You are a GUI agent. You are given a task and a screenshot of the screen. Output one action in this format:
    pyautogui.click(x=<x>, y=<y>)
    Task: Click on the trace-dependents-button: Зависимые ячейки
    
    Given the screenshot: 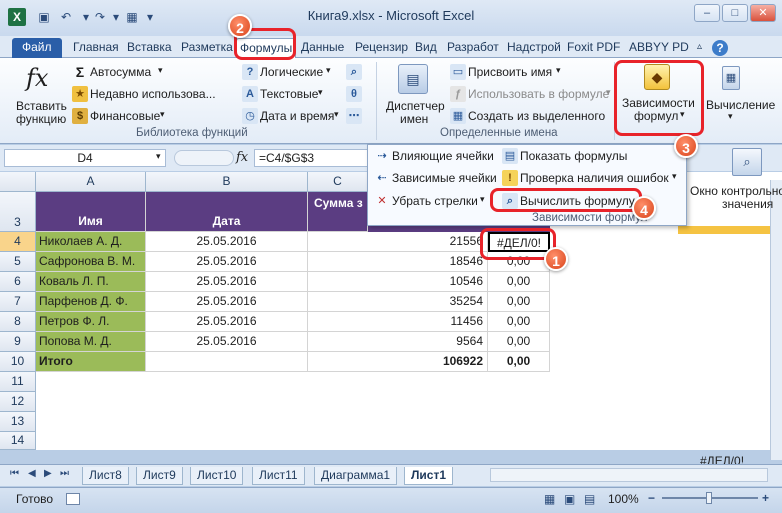 What is the action you would take?
    pyautogui.click(x=444, y=178)
    